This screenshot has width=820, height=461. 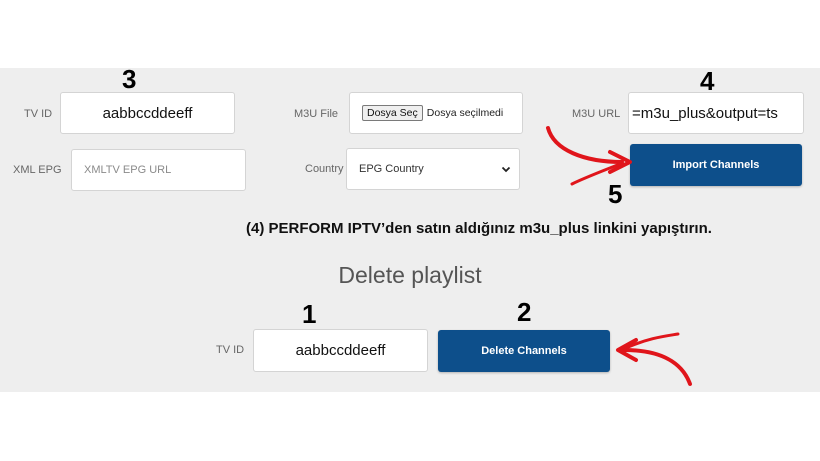 What do you see at coordinates (524, 312) in the screenshot?
I see `step-2-number: 2` at bounding box center [524, 312].